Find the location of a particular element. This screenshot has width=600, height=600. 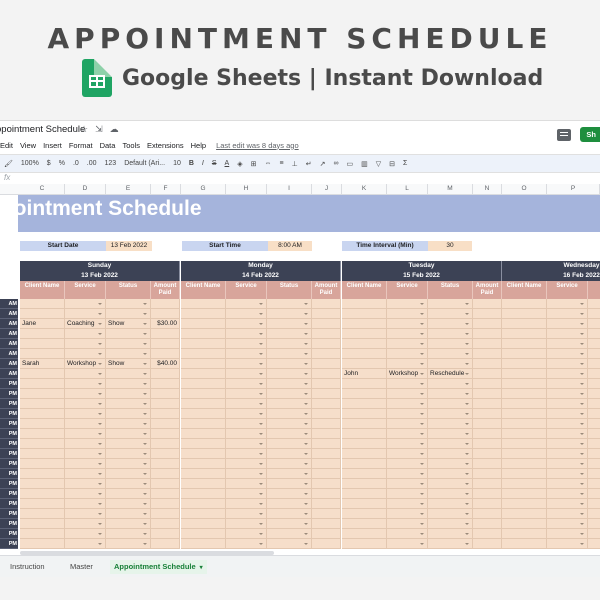

borders-icon: ⊞ is located at coordinates (254, 164).